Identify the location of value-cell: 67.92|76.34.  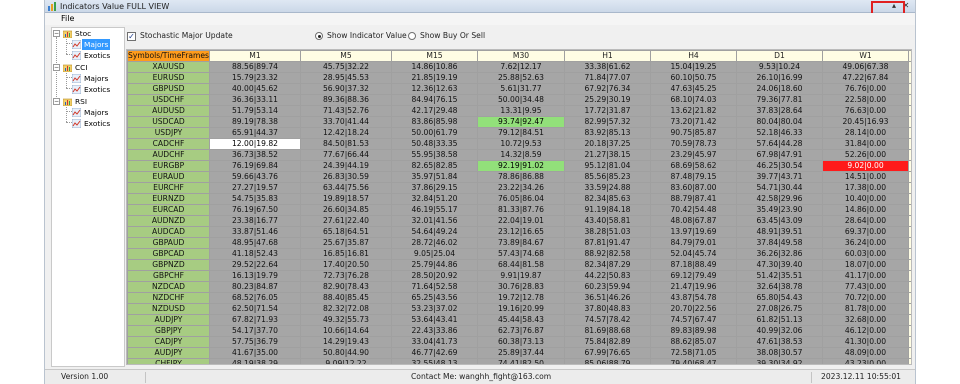
(607, 89).